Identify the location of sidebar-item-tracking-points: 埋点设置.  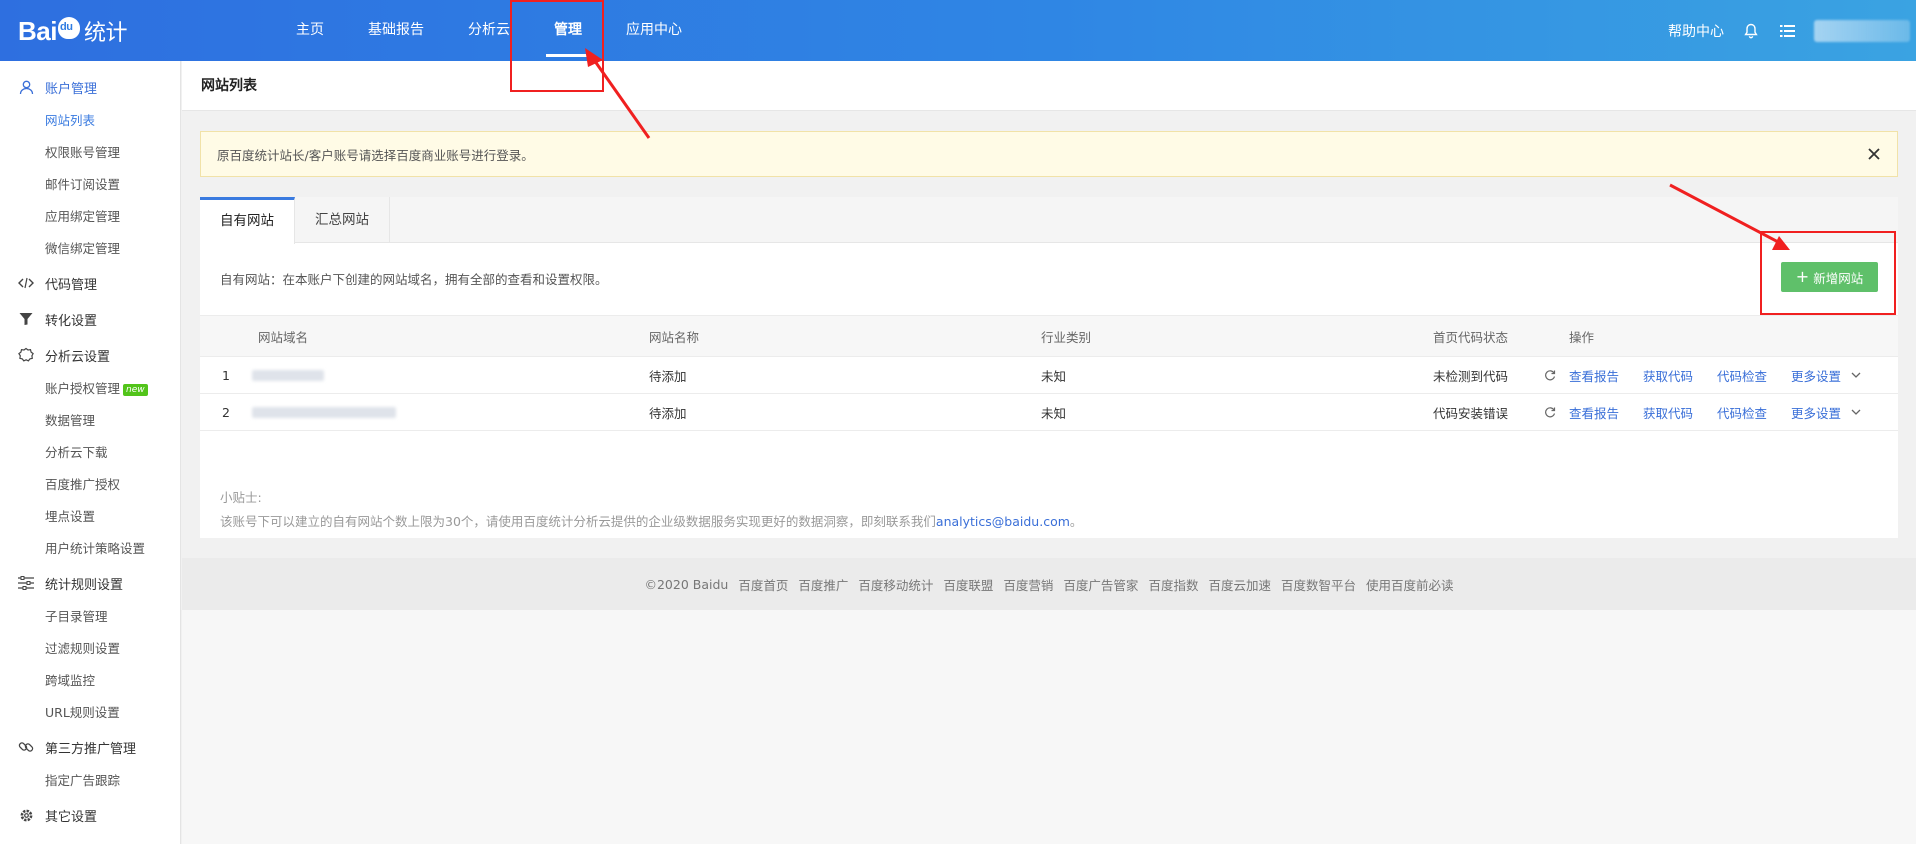
(90, 517).